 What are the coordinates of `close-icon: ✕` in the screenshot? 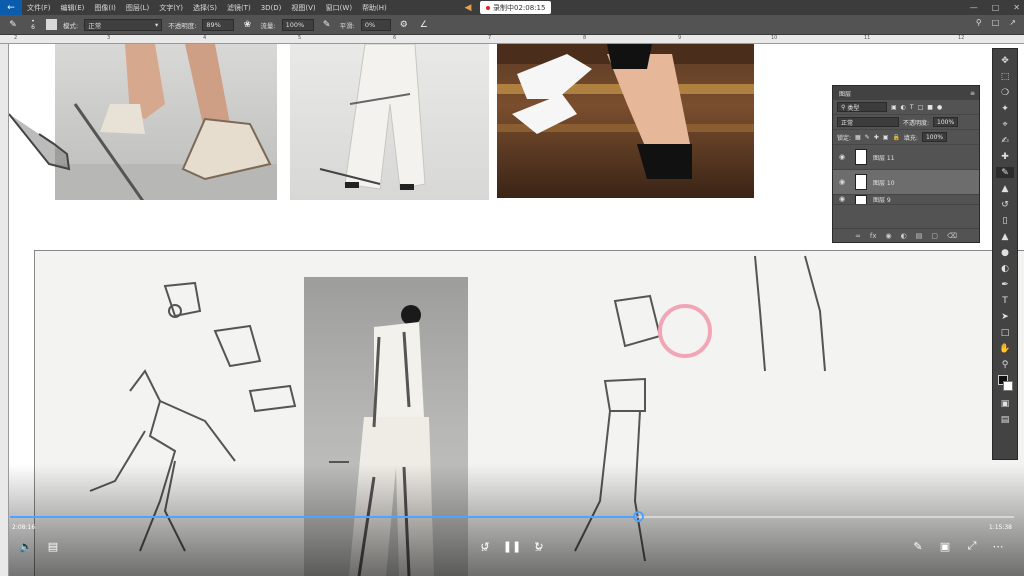 It's located at (1016, 7).